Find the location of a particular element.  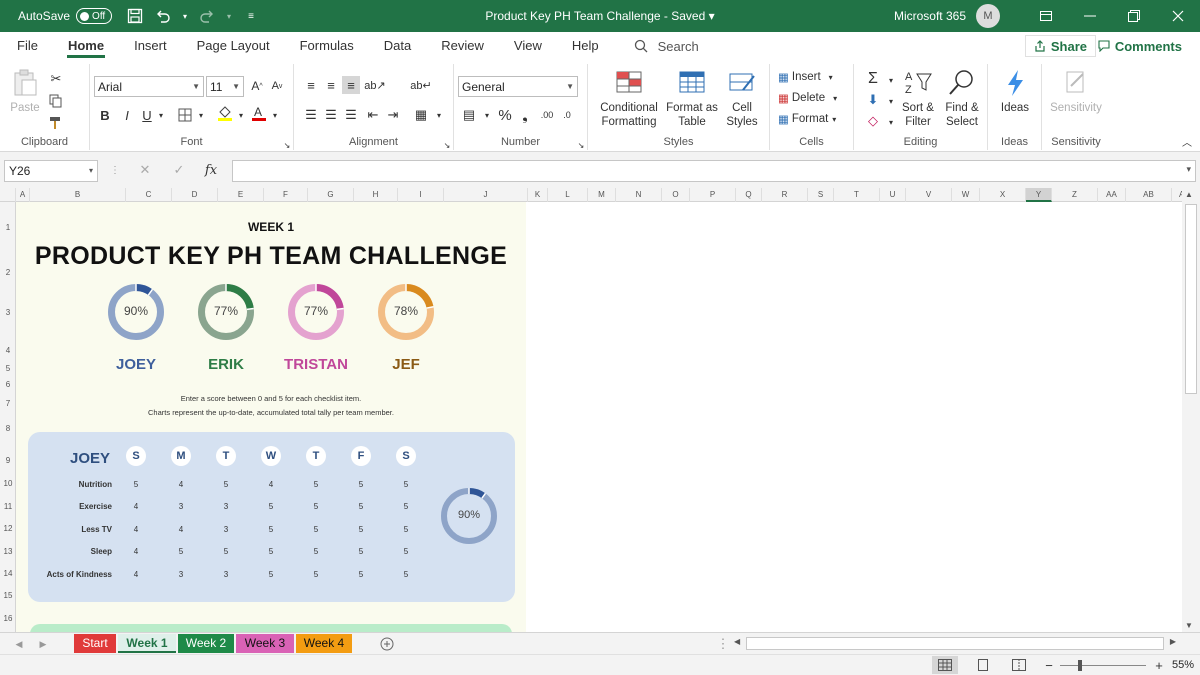

fill-color-dropdown-icon: ▾ is located at coordinates (241, 115).